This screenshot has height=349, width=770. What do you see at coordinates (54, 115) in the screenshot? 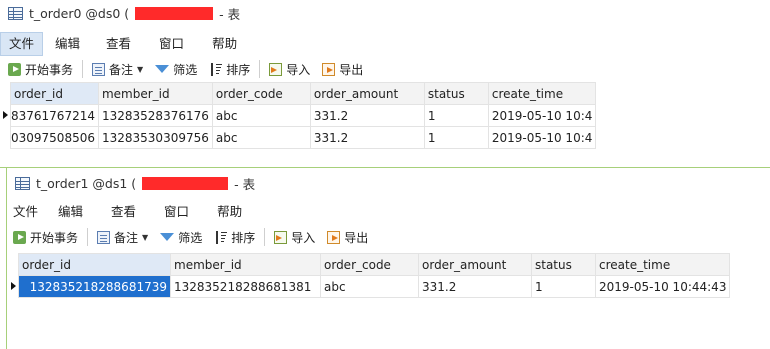
I see `cell-order-id: 83761767214` at bounding box center [54, 115].